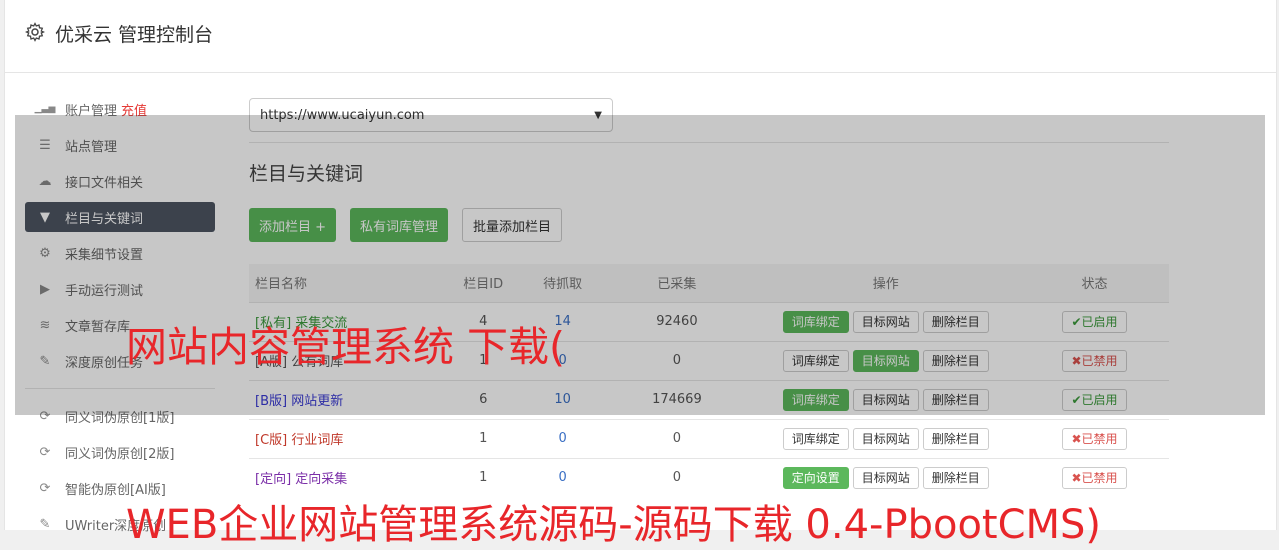 Image resolution: width=1279 pixels, height=550 pixels. What do you see at coordinates (134, 109) in the screenshot?
I see `recharge-link: 充值` at bounding box center [134, 109].